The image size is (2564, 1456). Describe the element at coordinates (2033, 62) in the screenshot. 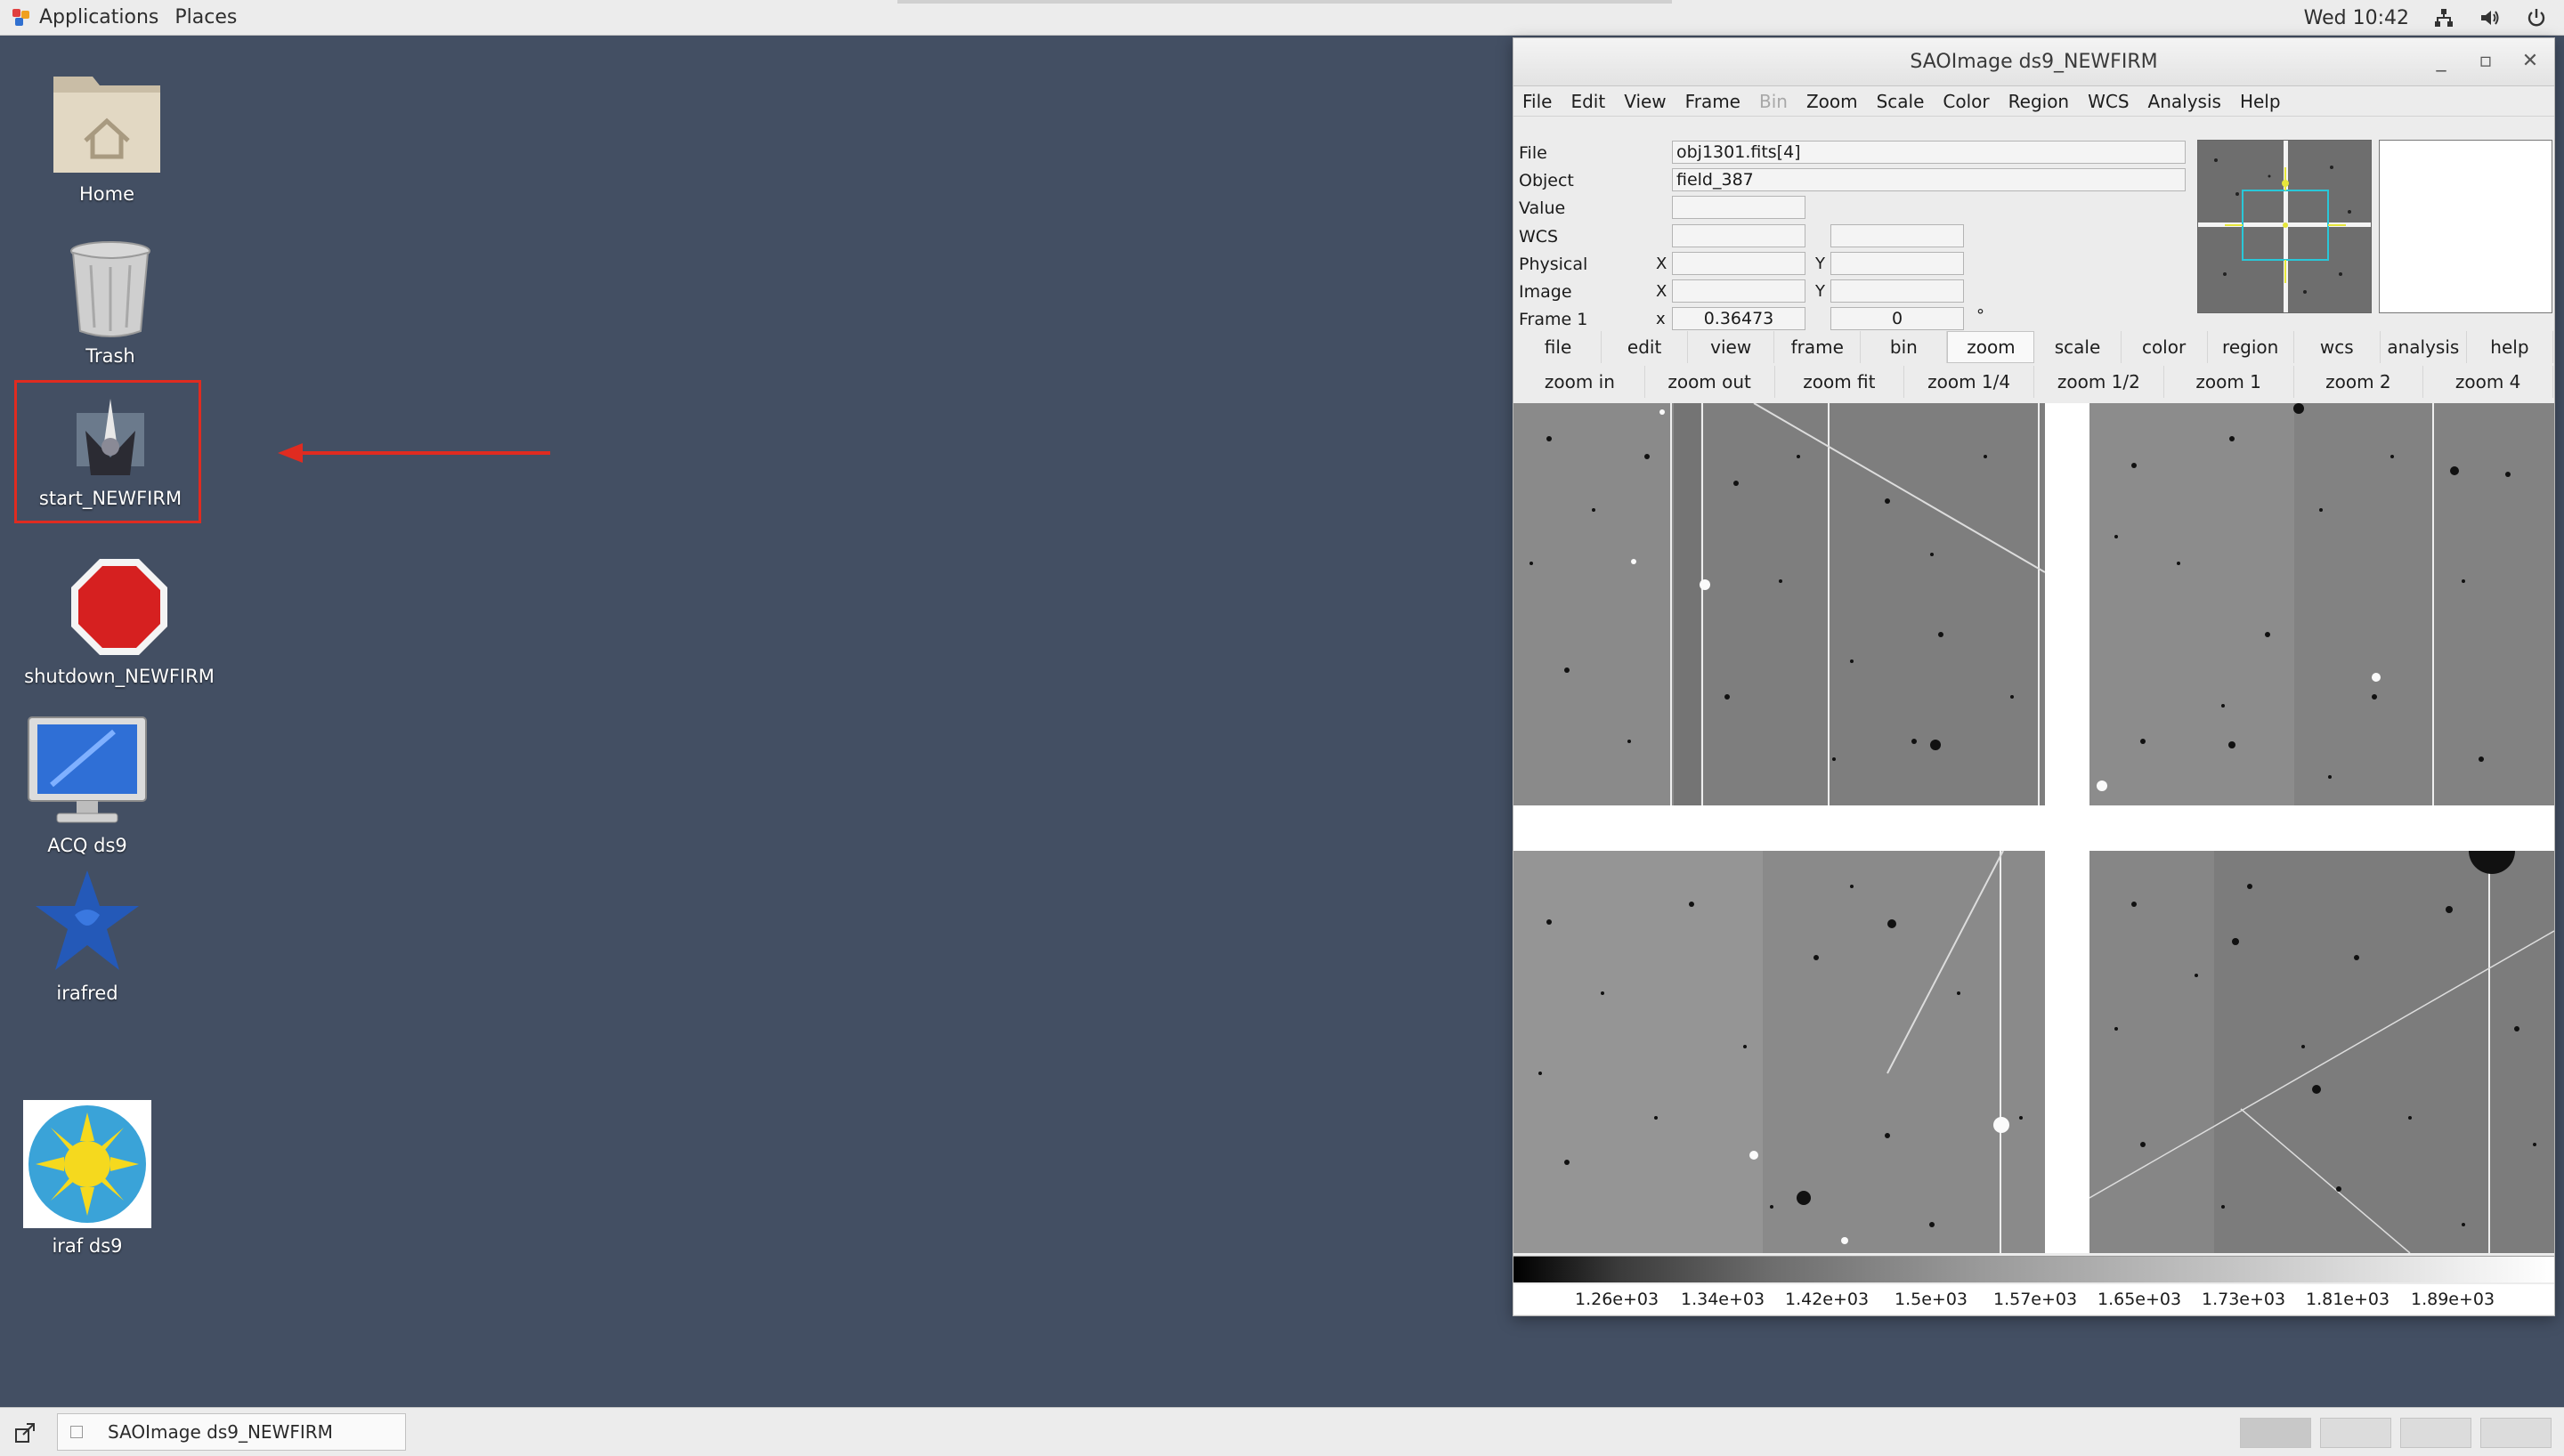

I see `window-titlebar: SAOImage ds9_NEWFIRM _ ▫ ✕` at that location.